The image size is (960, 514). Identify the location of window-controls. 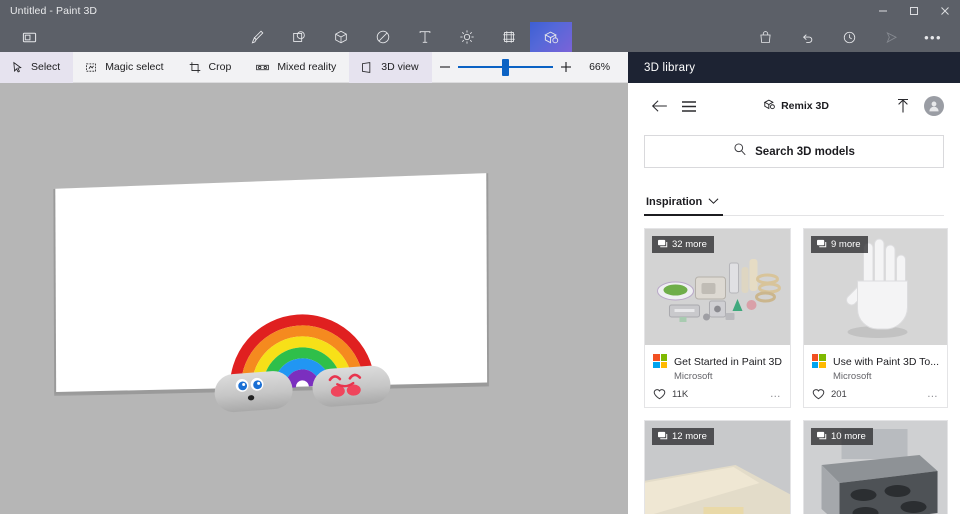
(913, 11).